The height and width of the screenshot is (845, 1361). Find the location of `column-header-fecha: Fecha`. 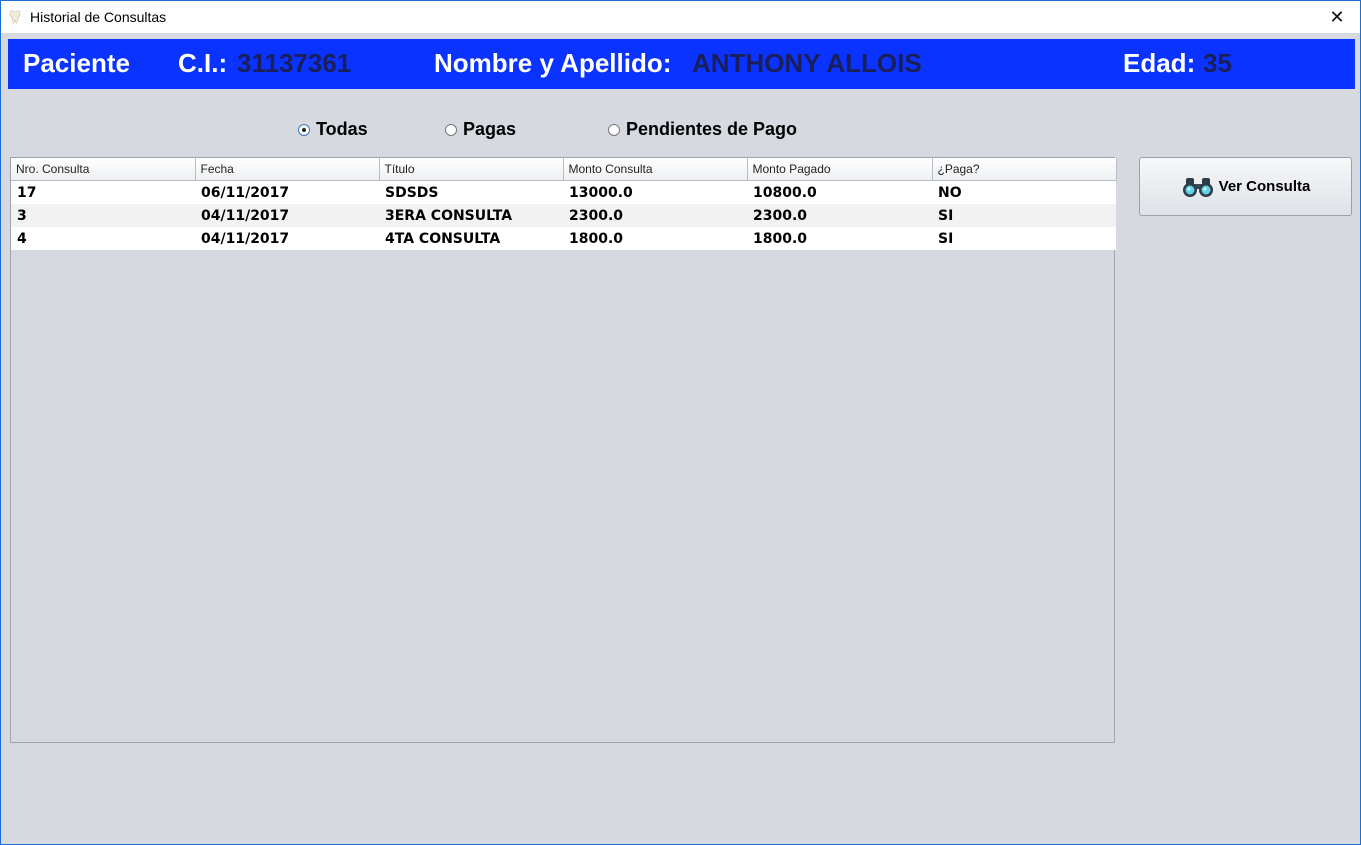

column-header-fecha: Fecha is located at coordinates (287, 169).